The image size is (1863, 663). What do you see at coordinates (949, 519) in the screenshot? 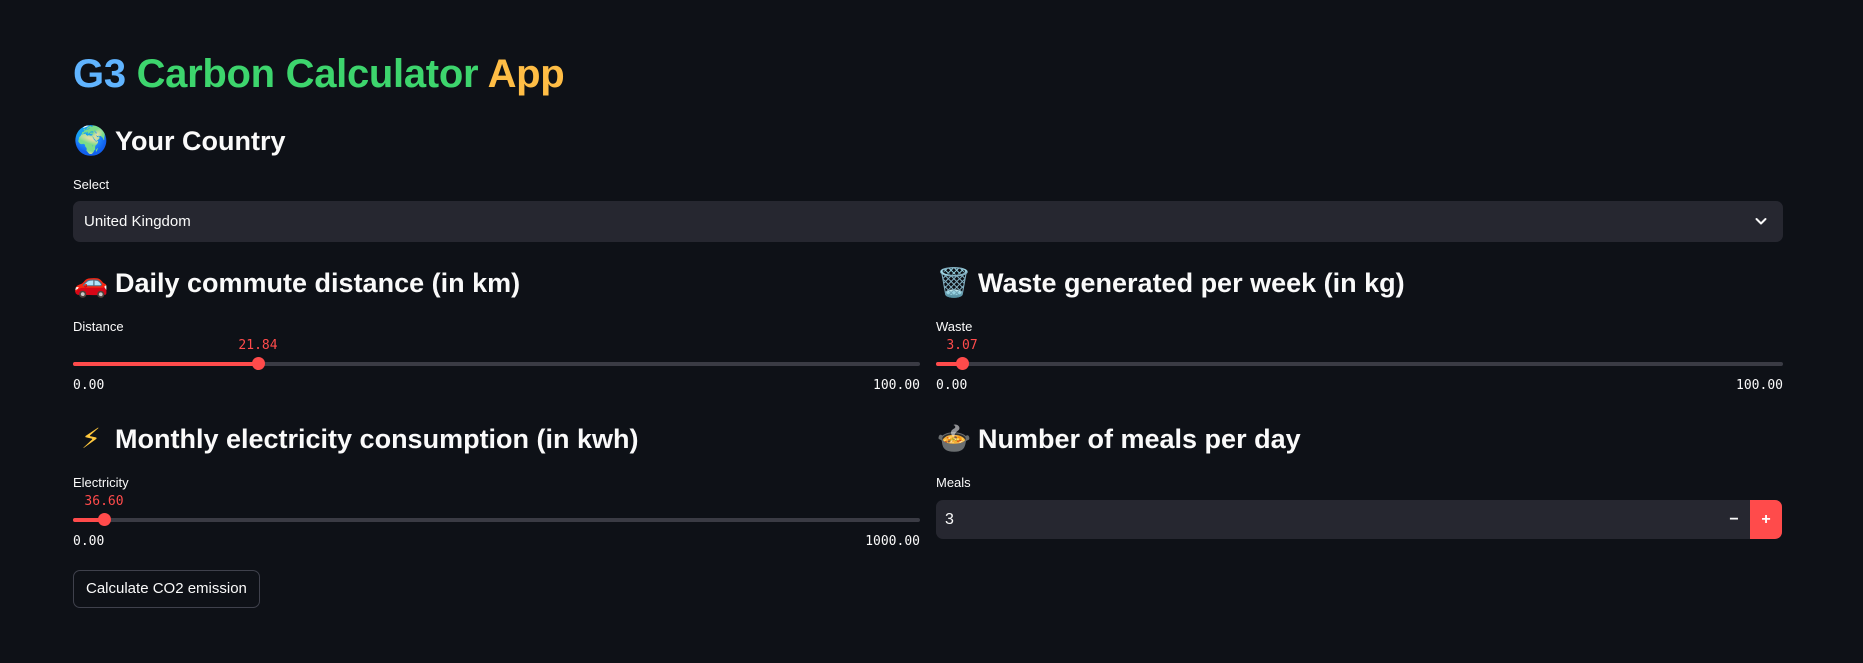
I see `meals-input-value: 3` at bounding box center [949, 519].